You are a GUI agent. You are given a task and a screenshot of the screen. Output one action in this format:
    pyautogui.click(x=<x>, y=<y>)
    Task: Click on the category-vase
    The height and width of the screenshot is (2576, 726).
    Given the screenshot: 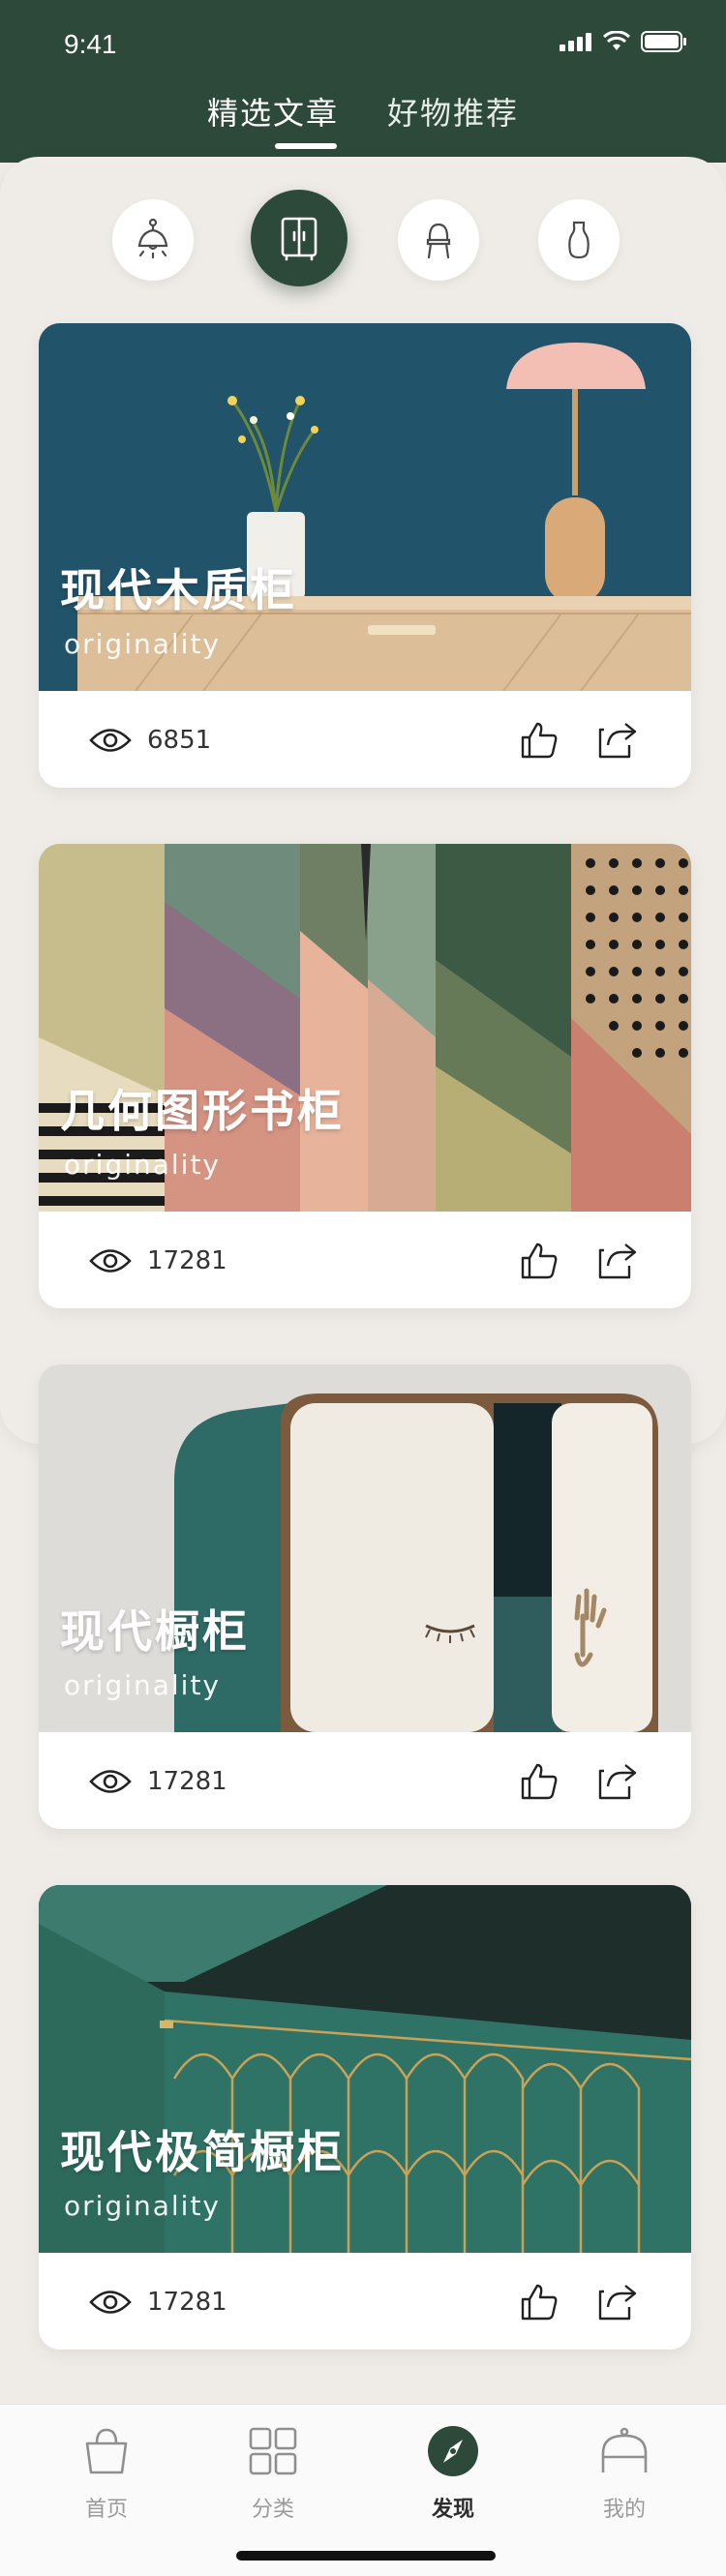 What is the action you would take?
    pyautogui.click(x=579, y=240)
    